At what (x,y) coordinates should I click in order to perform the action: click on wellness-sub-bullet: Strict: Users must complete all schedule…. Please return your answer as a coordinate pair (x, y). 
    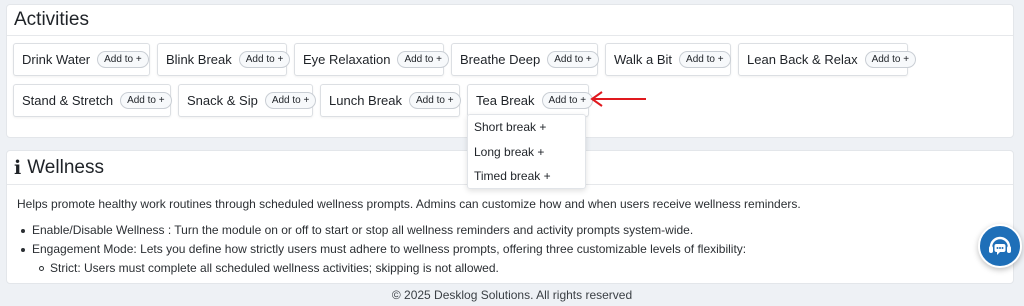
    Looking at the image, I should click on (274, 268).